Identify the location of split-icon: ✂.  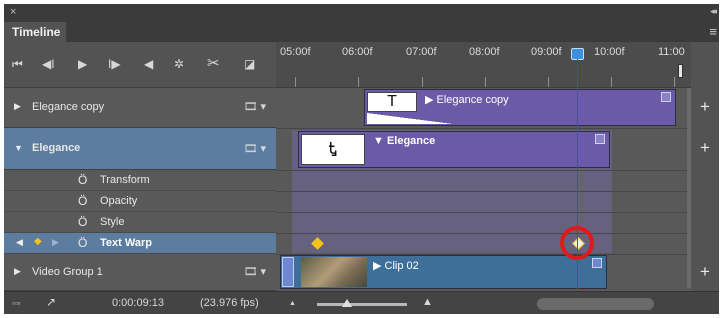
(213, 63).